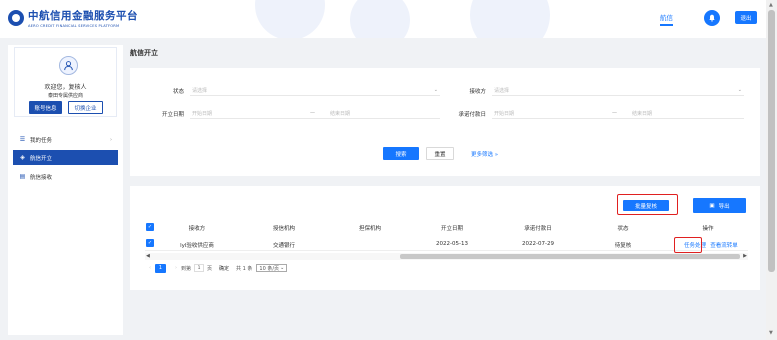 The width and height of the screenshot is (777, 340). Describe the element at coordinates (666, 19) in the screenshot. I see `nav-tab-hangxin: 航信` at that location.